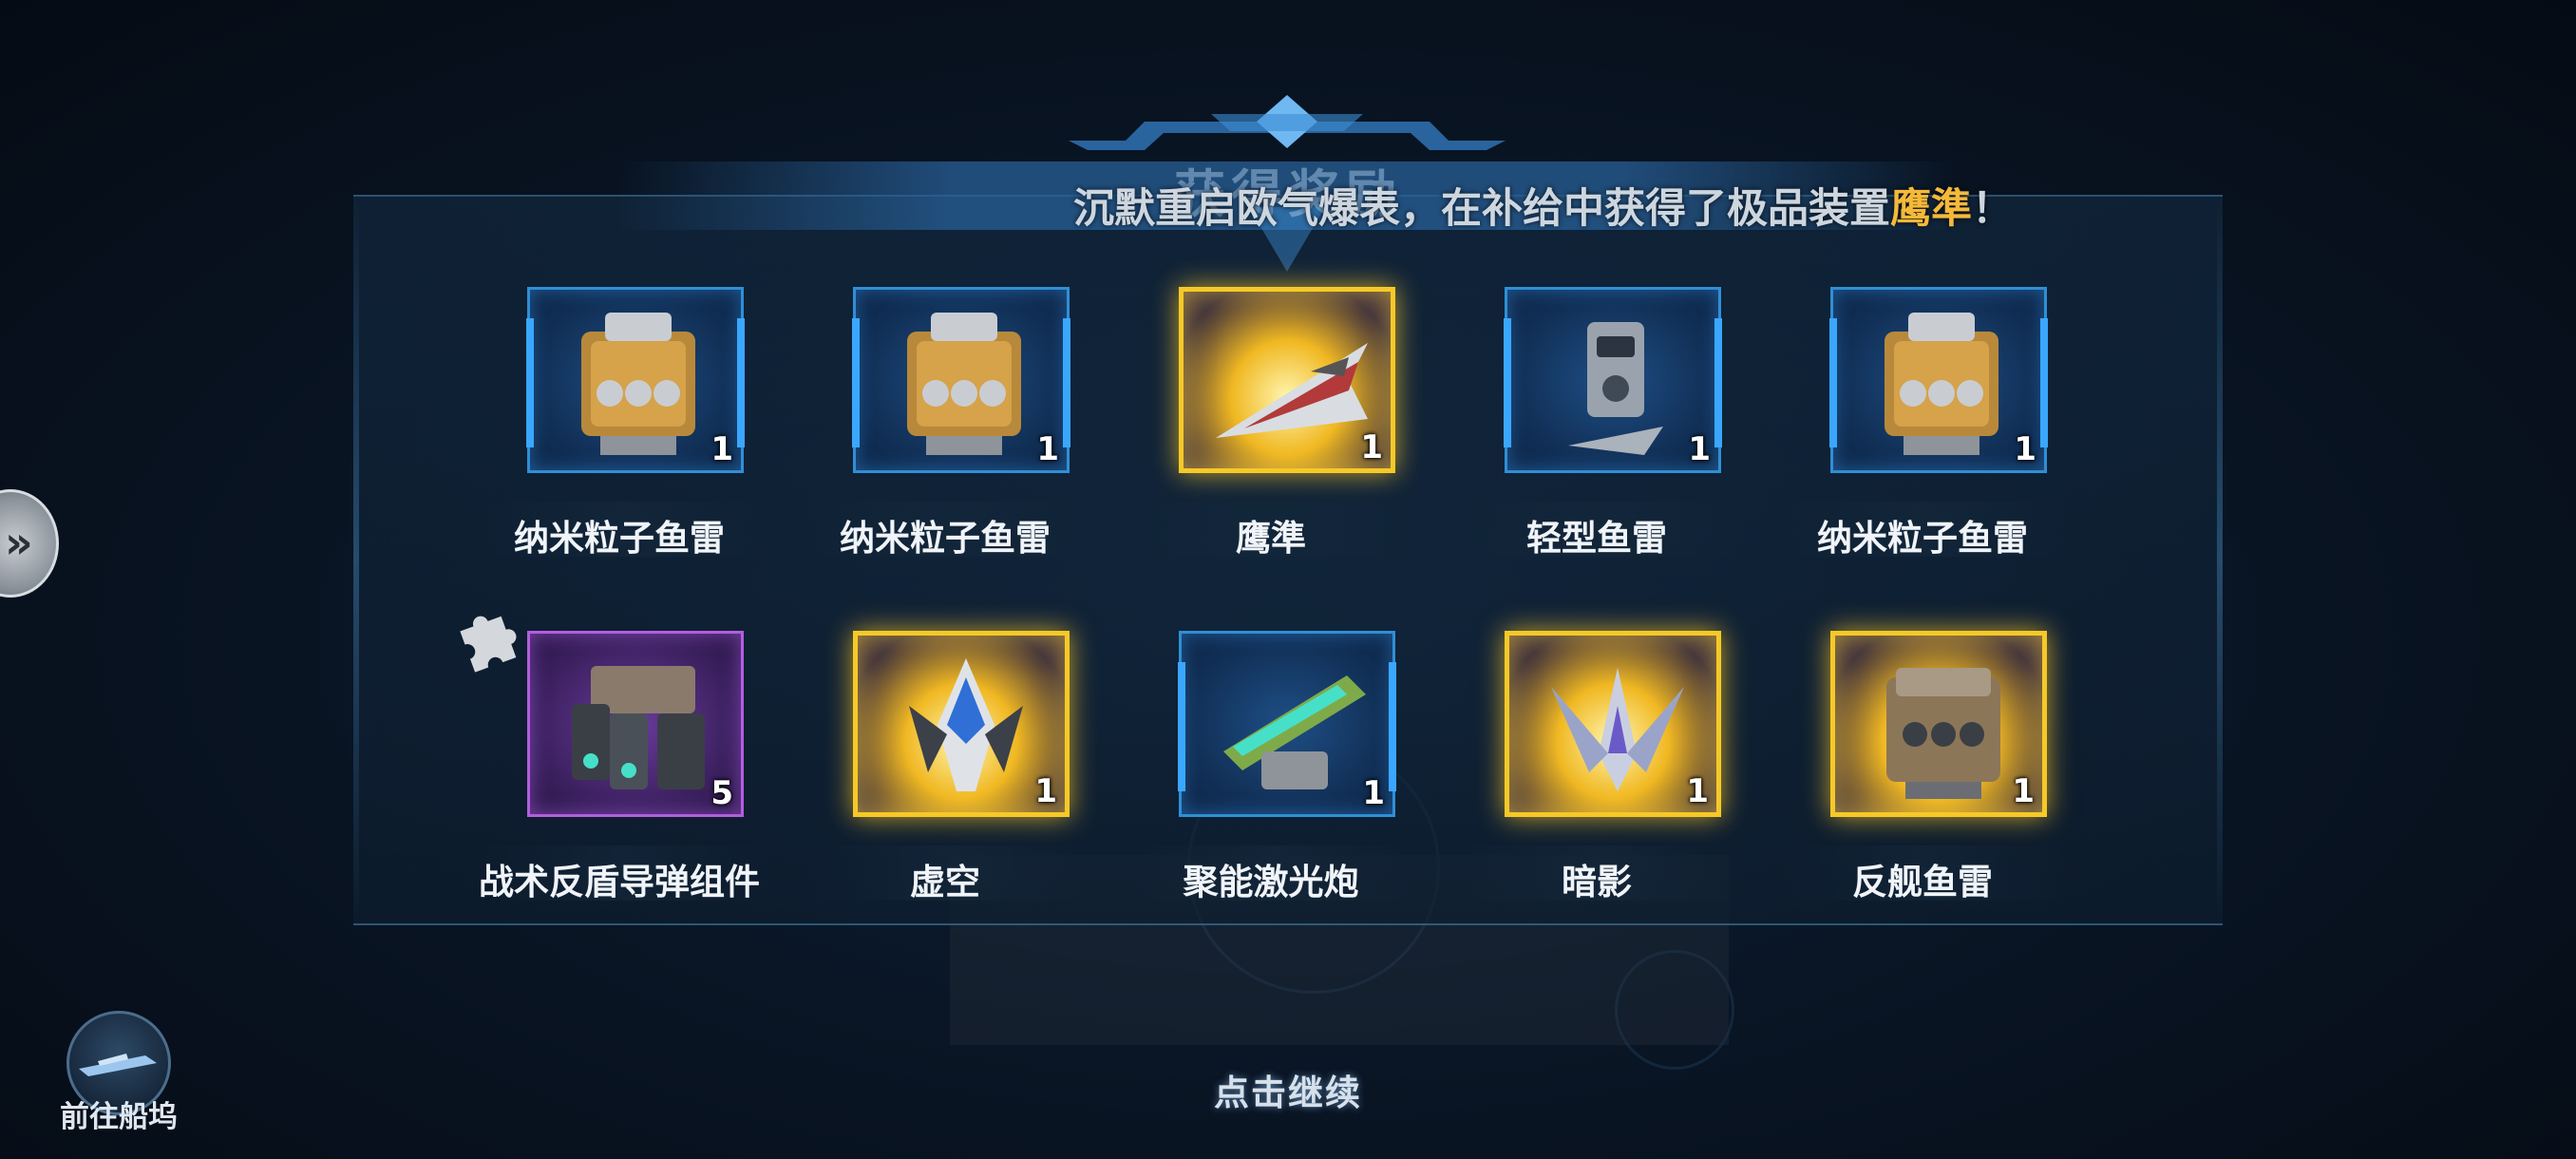  I want to click on reward-item: 1 鹰準, so click(1271, 424).